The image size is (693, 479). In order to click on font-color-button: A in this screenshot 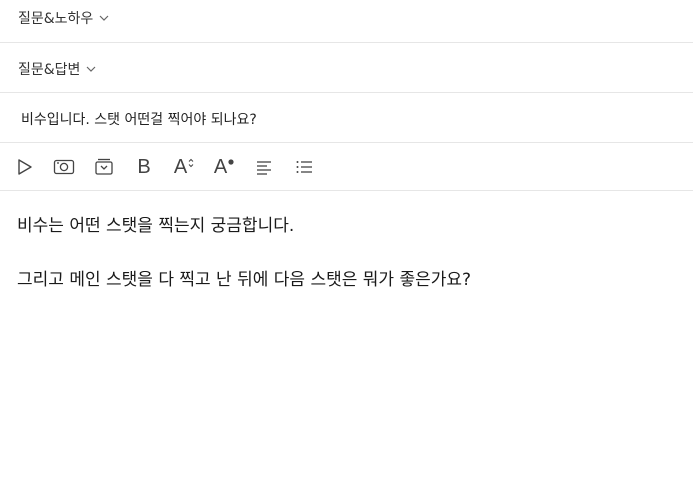, I will do `click(224, 167)`.